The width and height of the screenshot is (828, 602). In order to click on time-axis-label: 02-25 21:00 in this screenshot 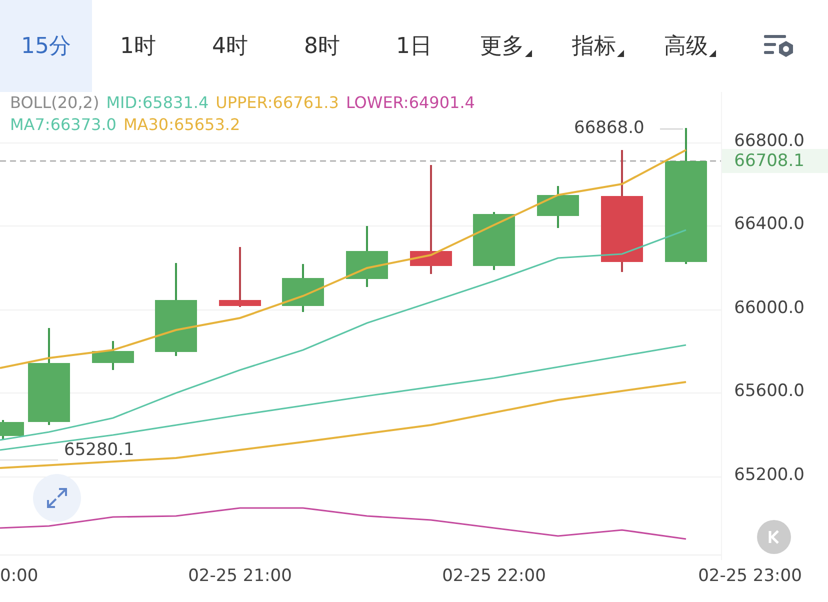, I will do `click(240, 576)`.